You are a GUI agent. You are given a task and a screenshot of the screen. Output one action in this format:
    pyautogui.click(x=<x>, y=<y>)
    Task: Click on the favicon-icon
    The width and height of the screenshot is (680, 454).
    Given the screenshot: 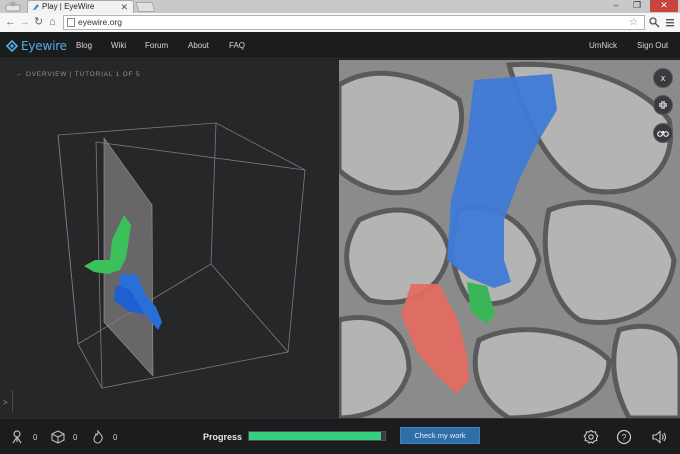 What is the action you would take?
    pyautogui.click(x=36, y=7)
    